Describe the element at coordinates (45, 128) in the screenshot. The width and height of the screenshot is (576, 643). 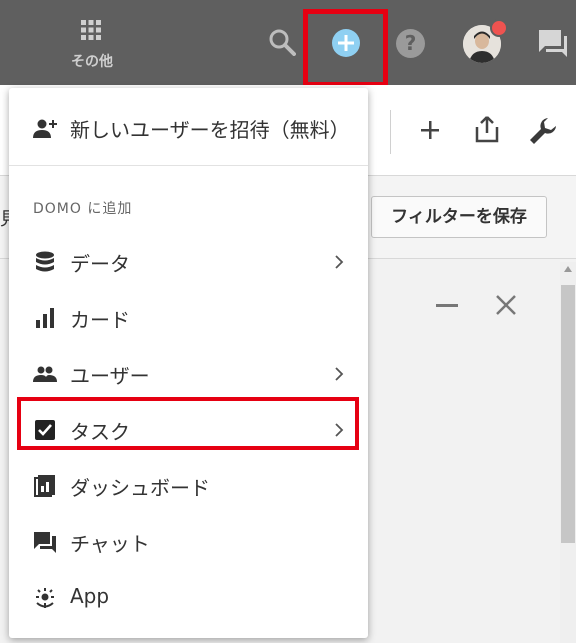
I see `person-add-icon` at that location.